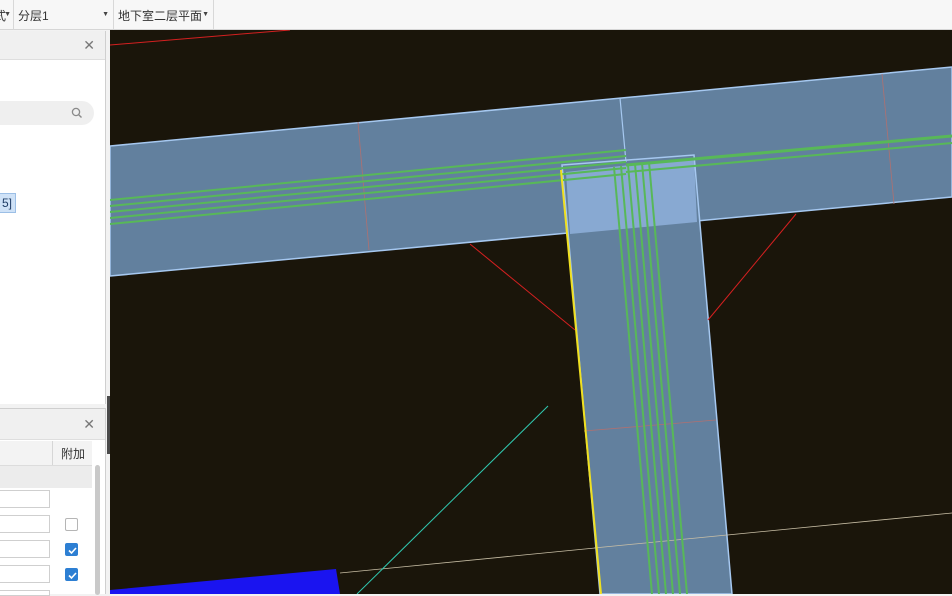 This screenshot has width=952, height=596. I want to click on left-panel-bottom: ✕ 附加, so click(53, 502).